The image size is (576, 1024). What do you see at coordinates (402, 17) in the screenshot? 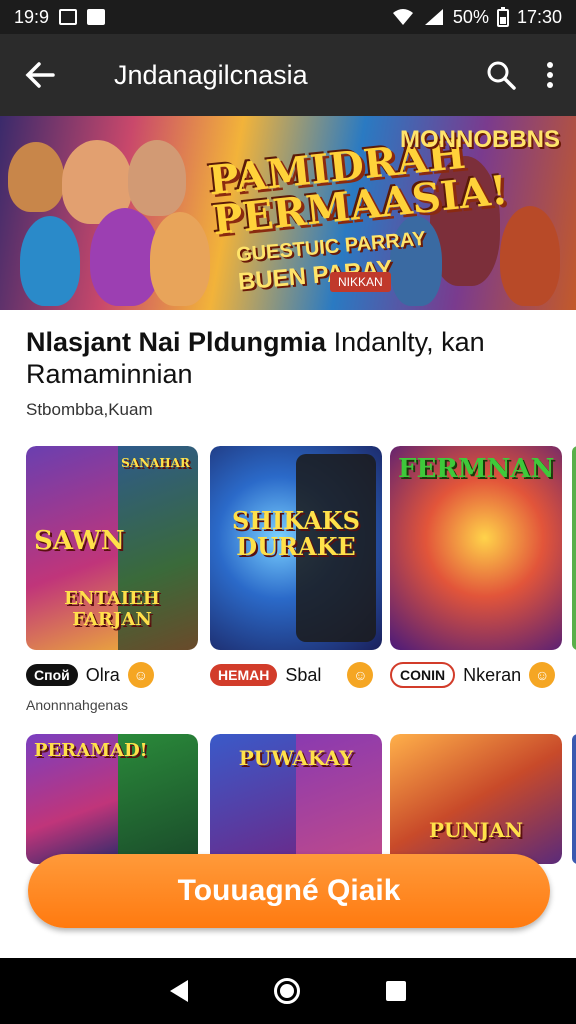
I see `wifi-icon` at bounding box center [402, 17].